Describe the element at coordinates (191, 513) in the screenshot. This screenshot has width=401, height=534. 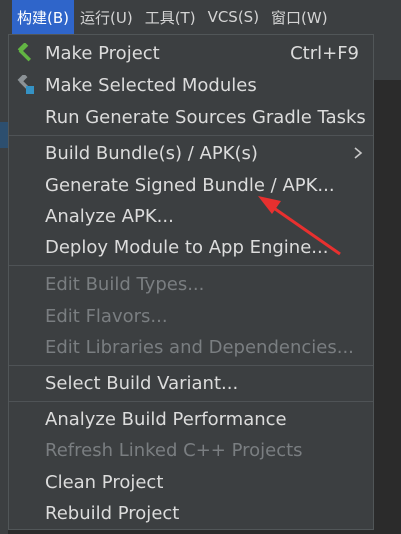
I see `menu-item-rebuild-project: Rebuild Project` at that location.